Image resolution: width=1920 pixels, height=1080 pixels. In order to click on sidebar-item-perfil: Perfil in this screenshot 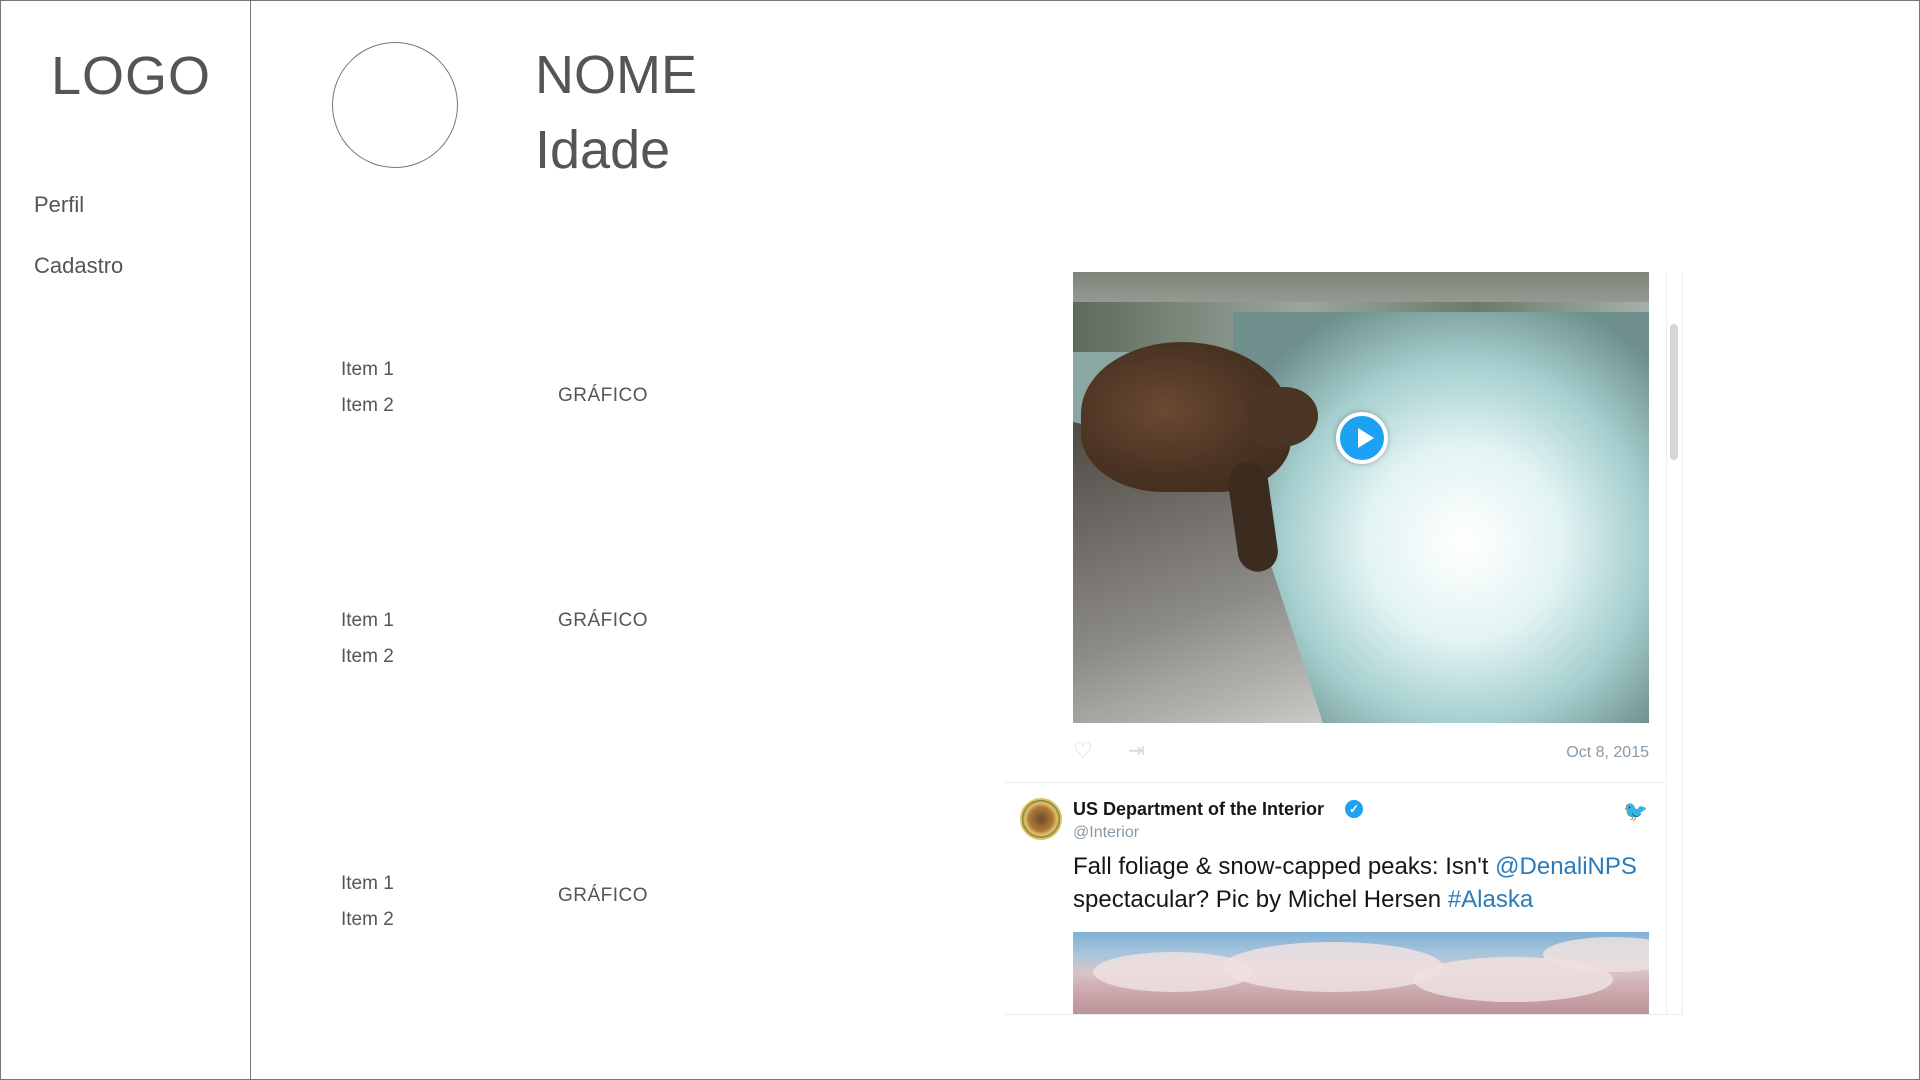, I will do `click(59, 205)`.